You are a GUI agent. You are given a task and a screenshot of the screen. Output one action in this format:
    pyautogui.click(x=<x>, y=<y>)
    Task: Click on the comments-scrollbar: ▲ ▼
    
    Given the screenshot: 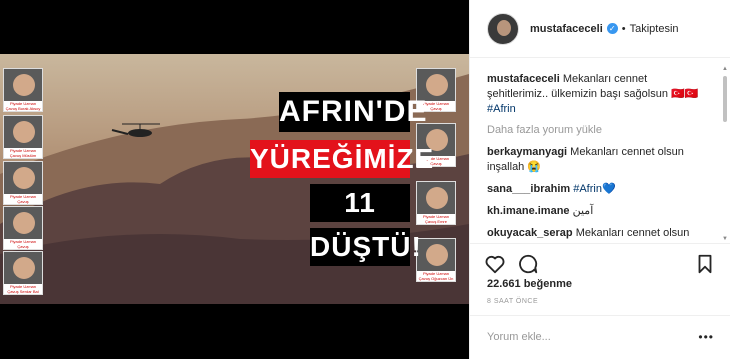 What is the action you would take?
    pyautogui.click(x=725, y=154)
    